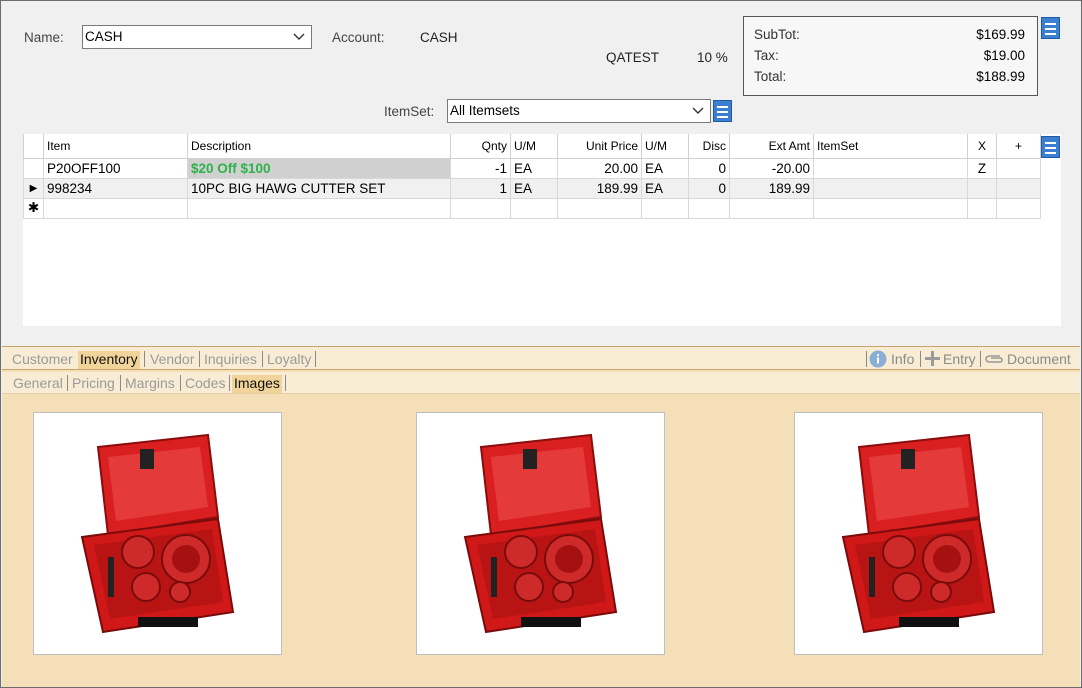  I want to click on chevron-down-icon, so click(698, 110).